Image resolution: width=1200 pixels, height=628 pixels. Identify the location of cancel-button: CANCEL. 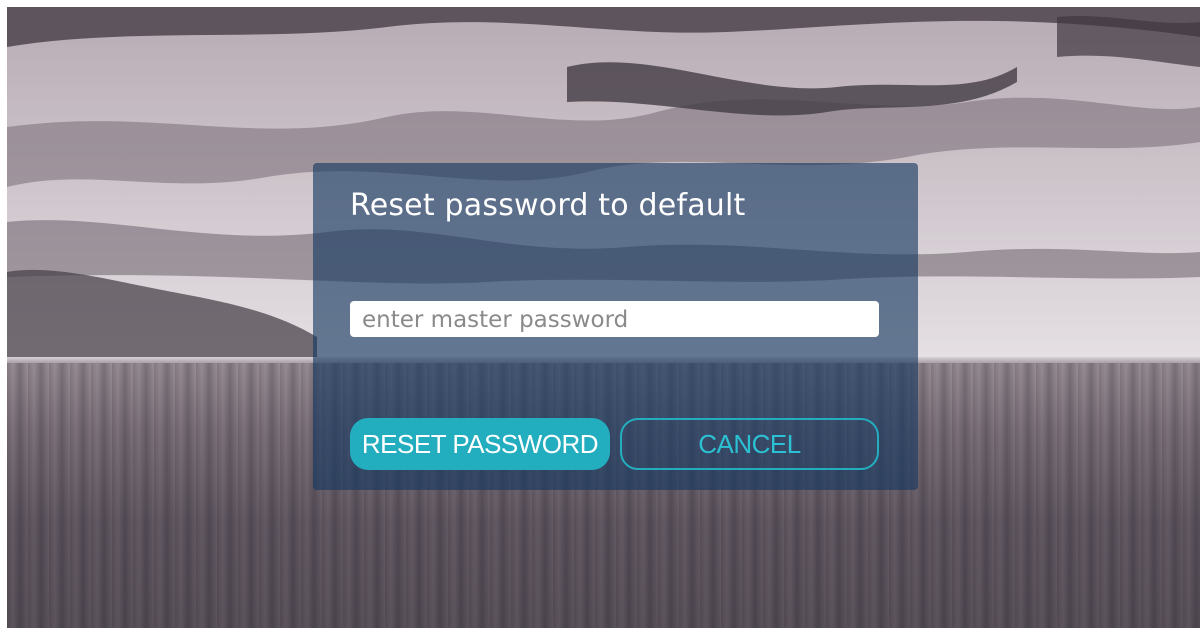
(749, 444).